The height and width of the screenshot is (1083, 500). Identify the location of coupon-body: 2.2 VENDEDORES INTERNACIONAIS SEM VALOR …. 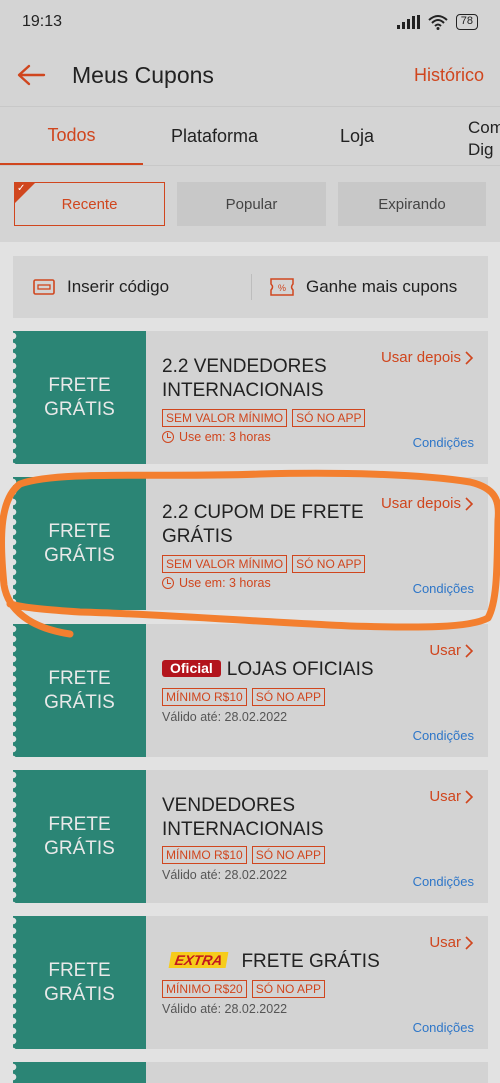
(318, 397).